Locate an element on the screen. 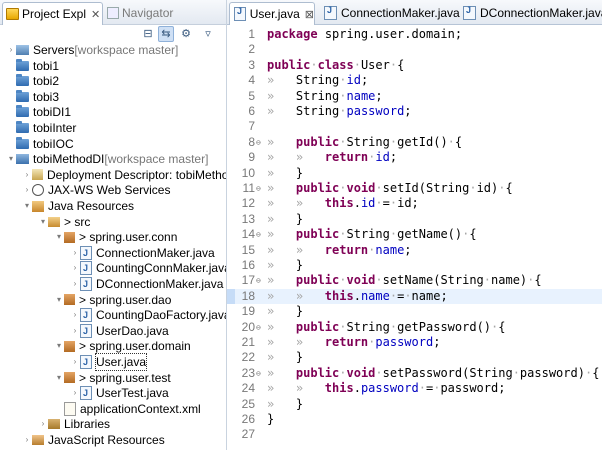 This screenshot has width=602, height=450. code-line: 7 is located at coordinates (414, 126).